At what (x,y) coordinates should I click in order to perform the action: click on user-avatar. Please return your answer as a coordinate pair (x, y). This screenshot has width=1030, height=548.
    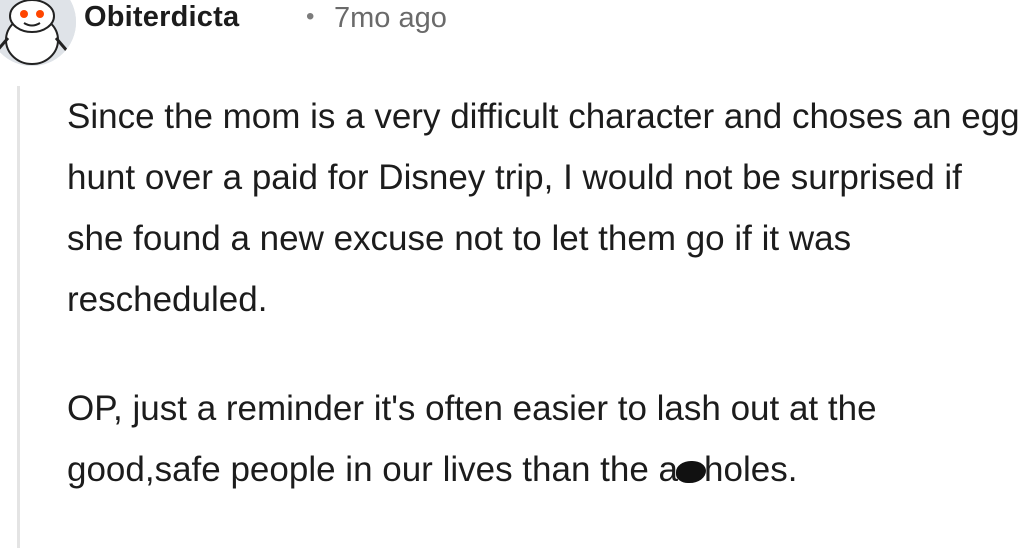
    Looking at the image, I should click on (38, 33).